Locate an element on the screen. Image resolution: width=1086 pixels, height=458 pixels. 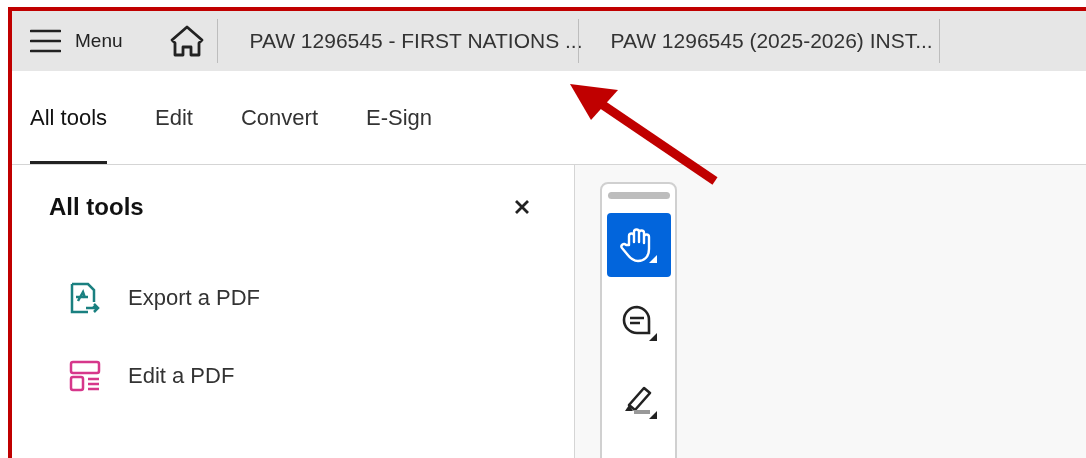
menu-button: Menu is located at coordinates (76, 41).